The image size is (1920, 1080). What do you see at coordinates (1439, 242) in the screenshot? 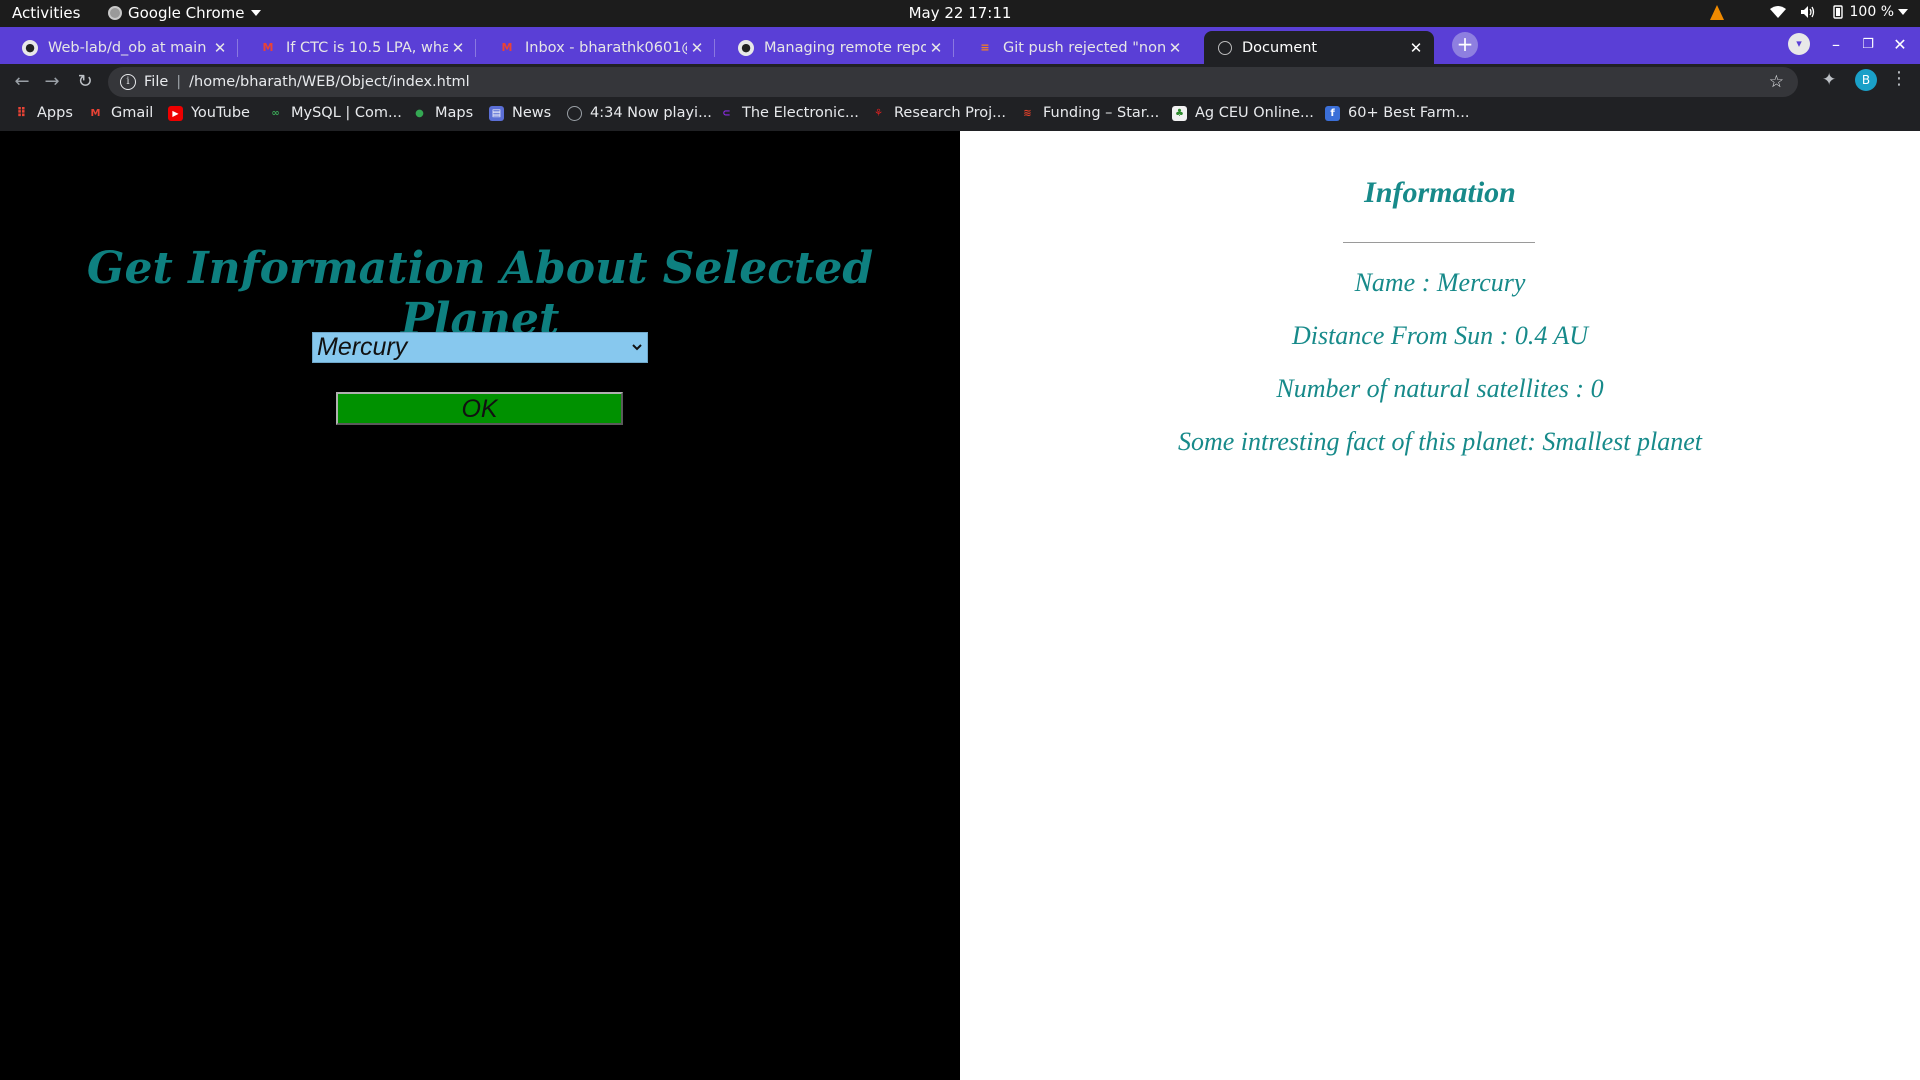
I see `divider` at bounding box center [1439, 242].